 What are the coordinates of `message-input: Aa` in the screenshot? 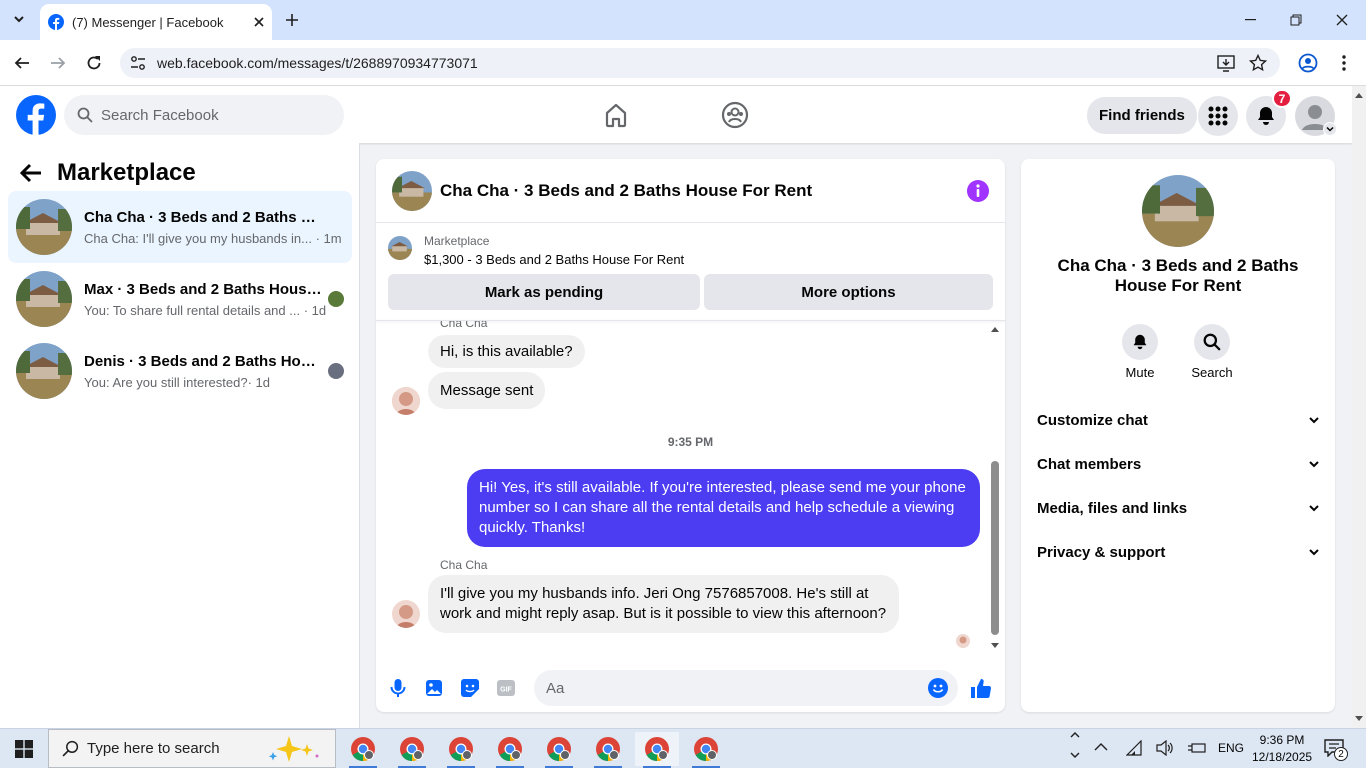 It's located at (746, 688).